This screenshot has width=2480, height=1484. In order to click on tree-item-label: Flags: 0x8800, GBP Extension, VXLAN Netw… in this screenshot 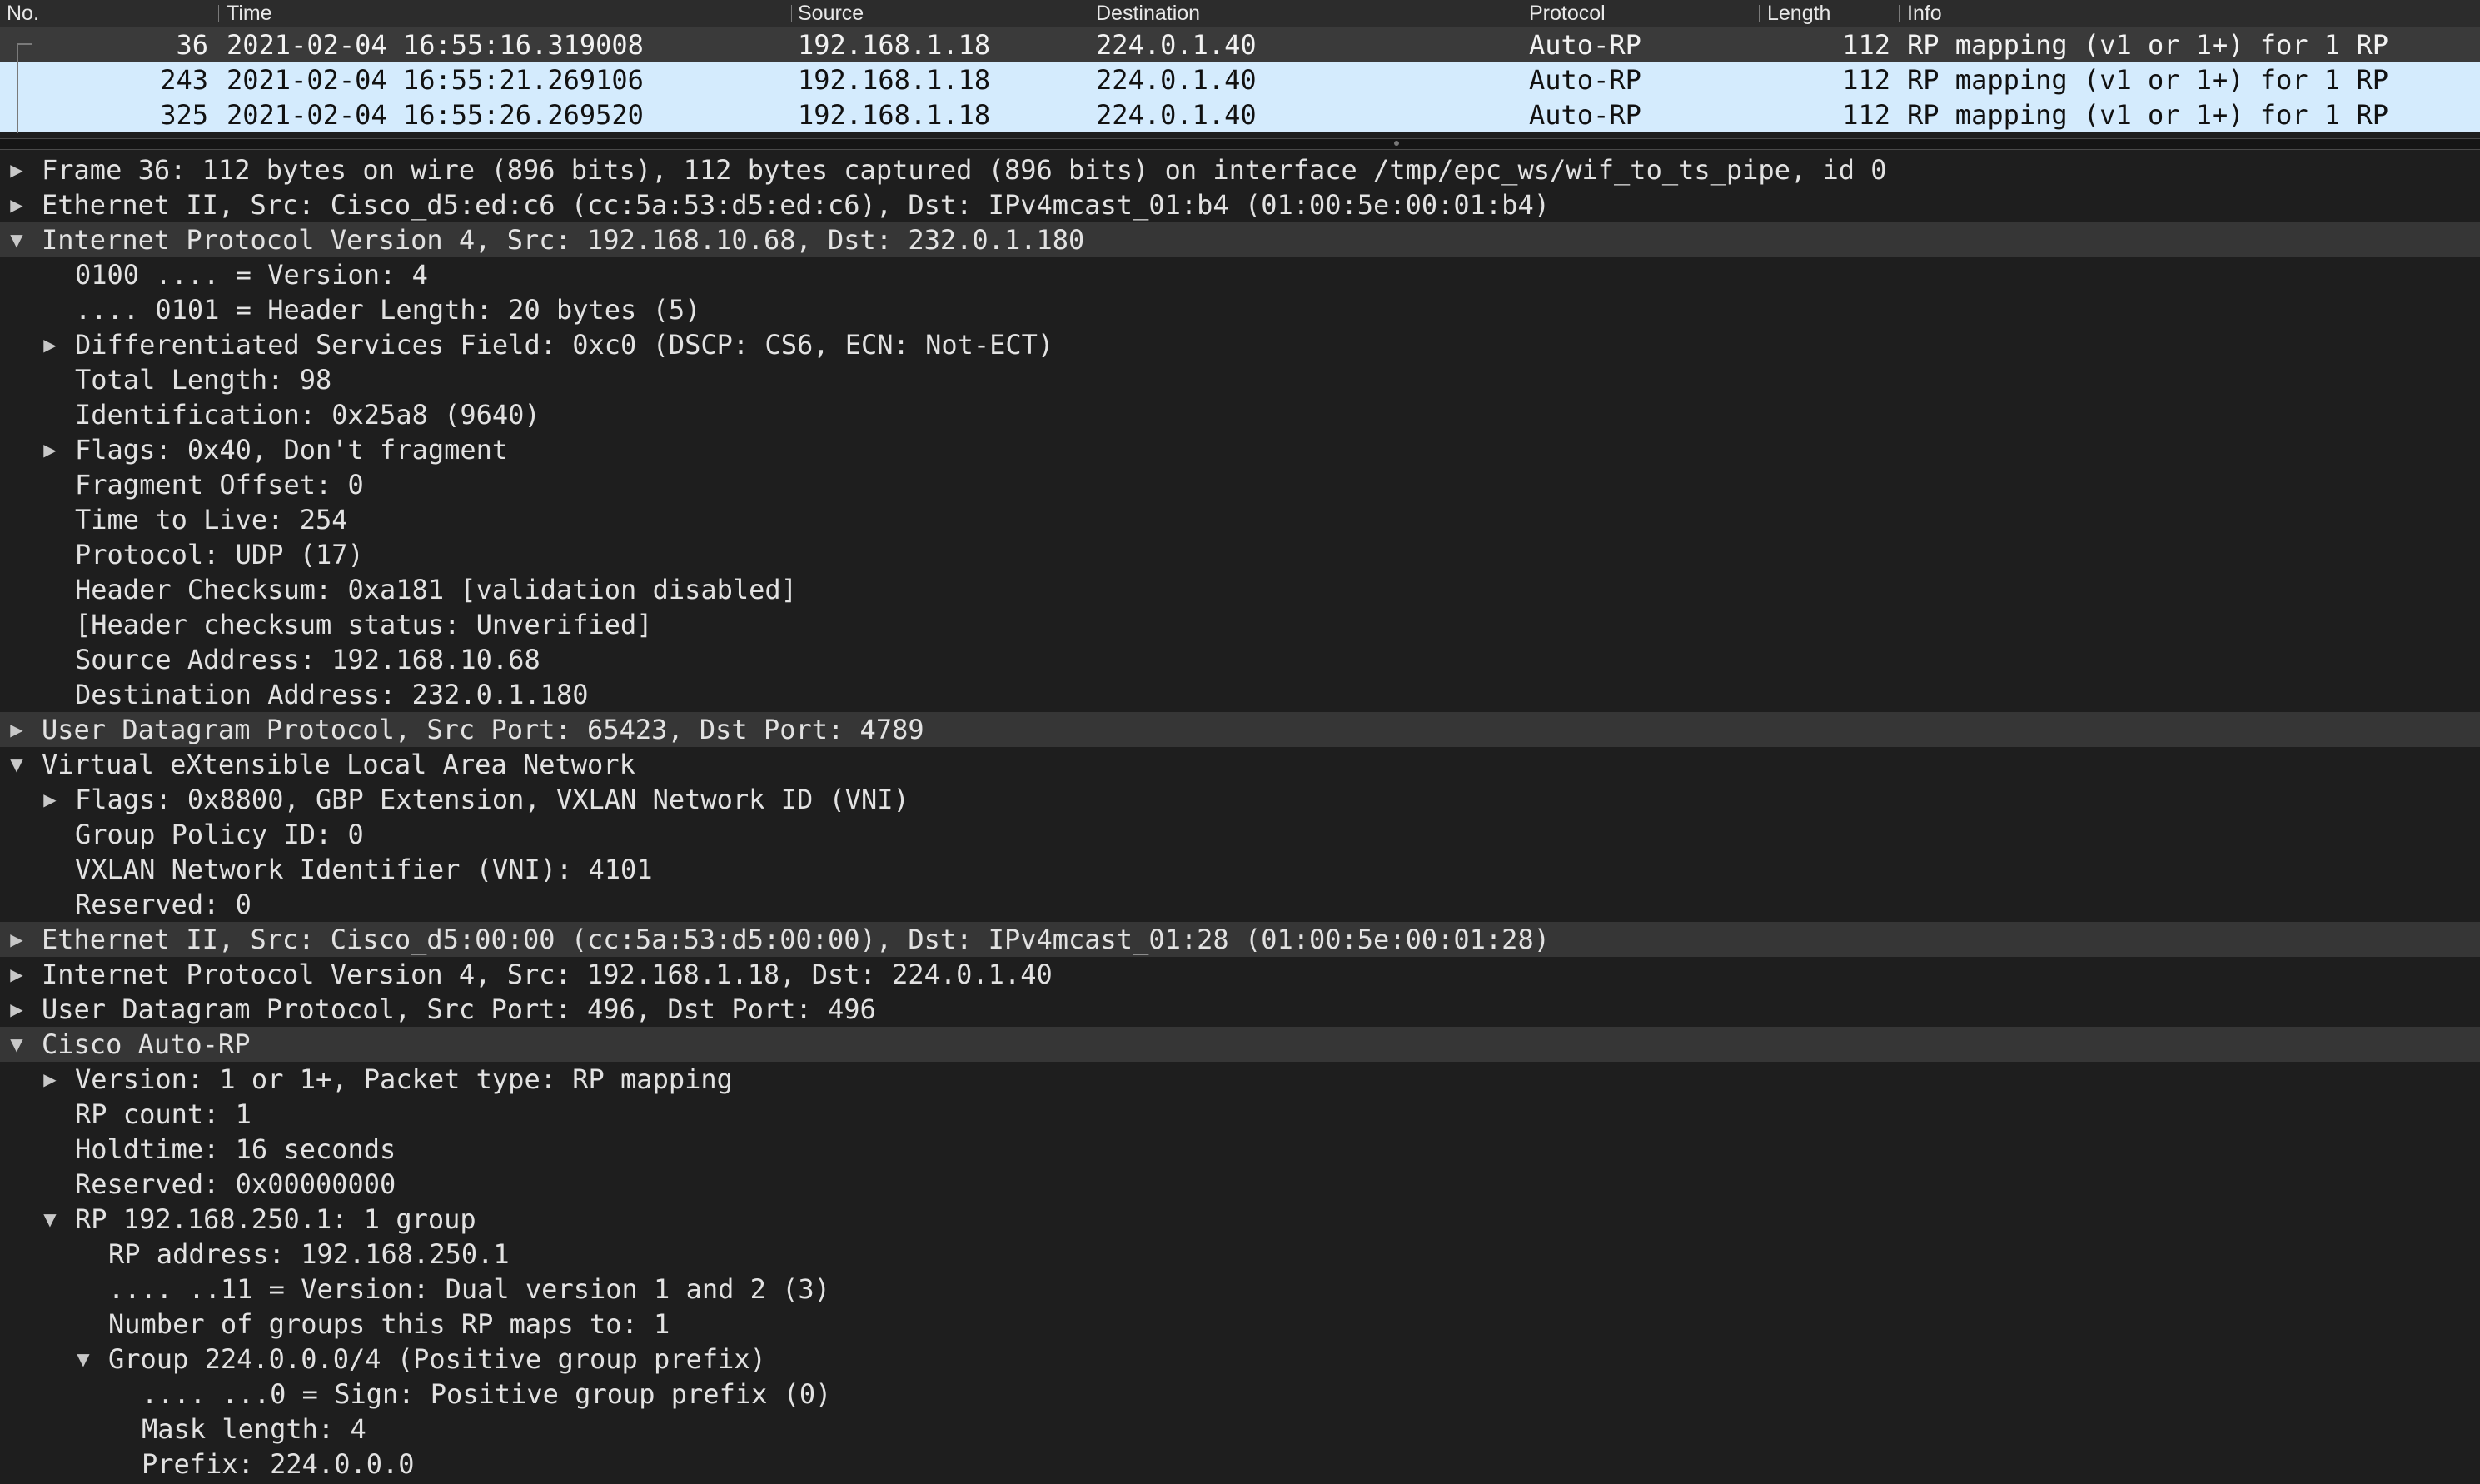, I will do `click(492, 799)`.